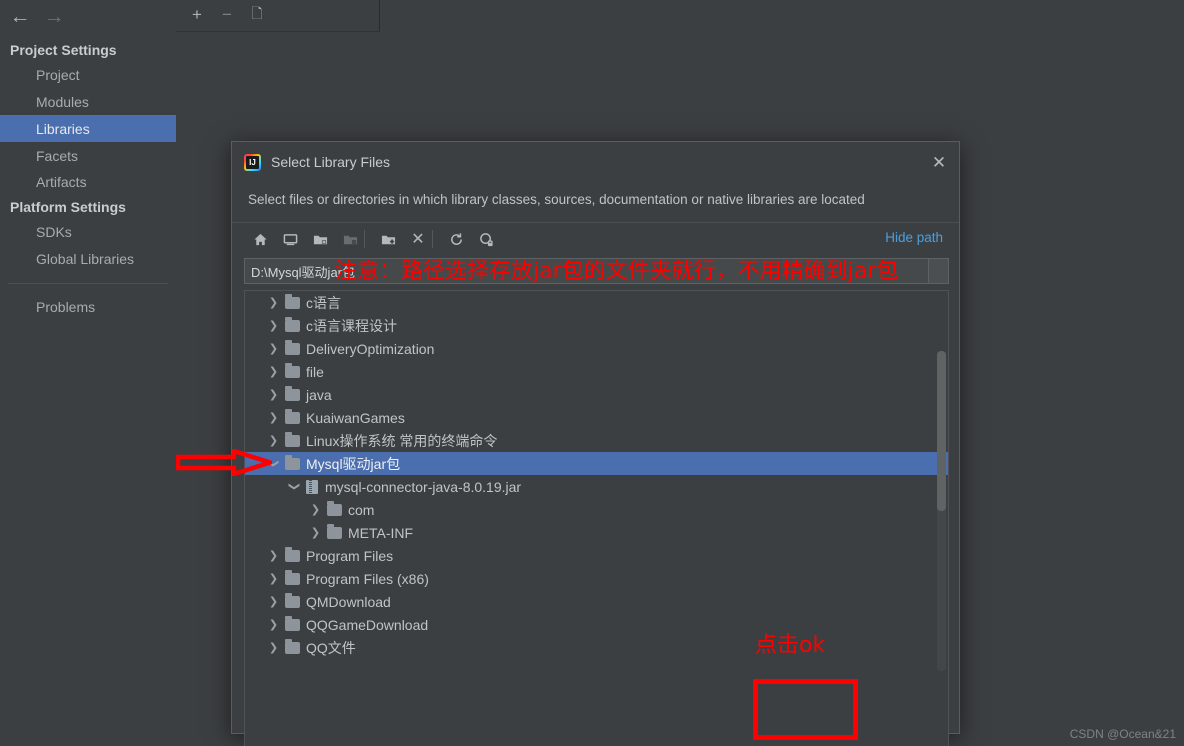 This screenshot has width=1184, height=746. I want to click on arrow-left-icon: ←, so click(20, 17).